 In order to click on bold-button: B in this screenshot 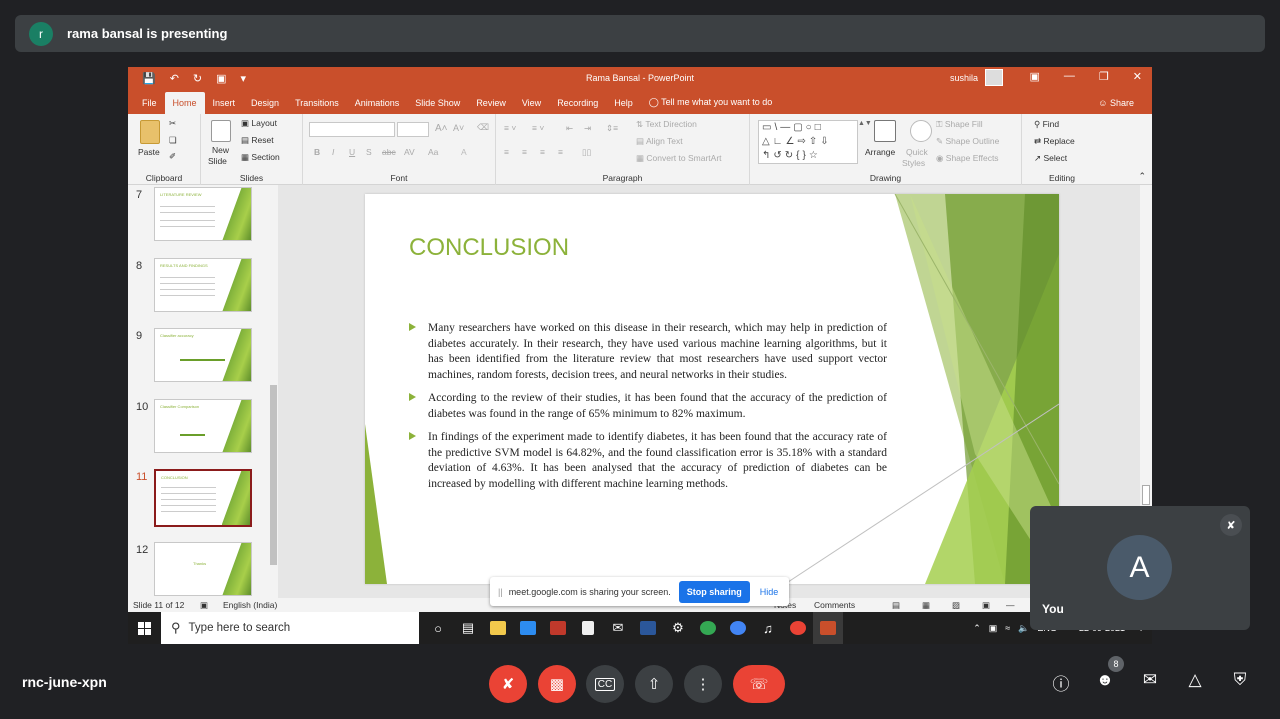, I will do `click(317, 152)`.